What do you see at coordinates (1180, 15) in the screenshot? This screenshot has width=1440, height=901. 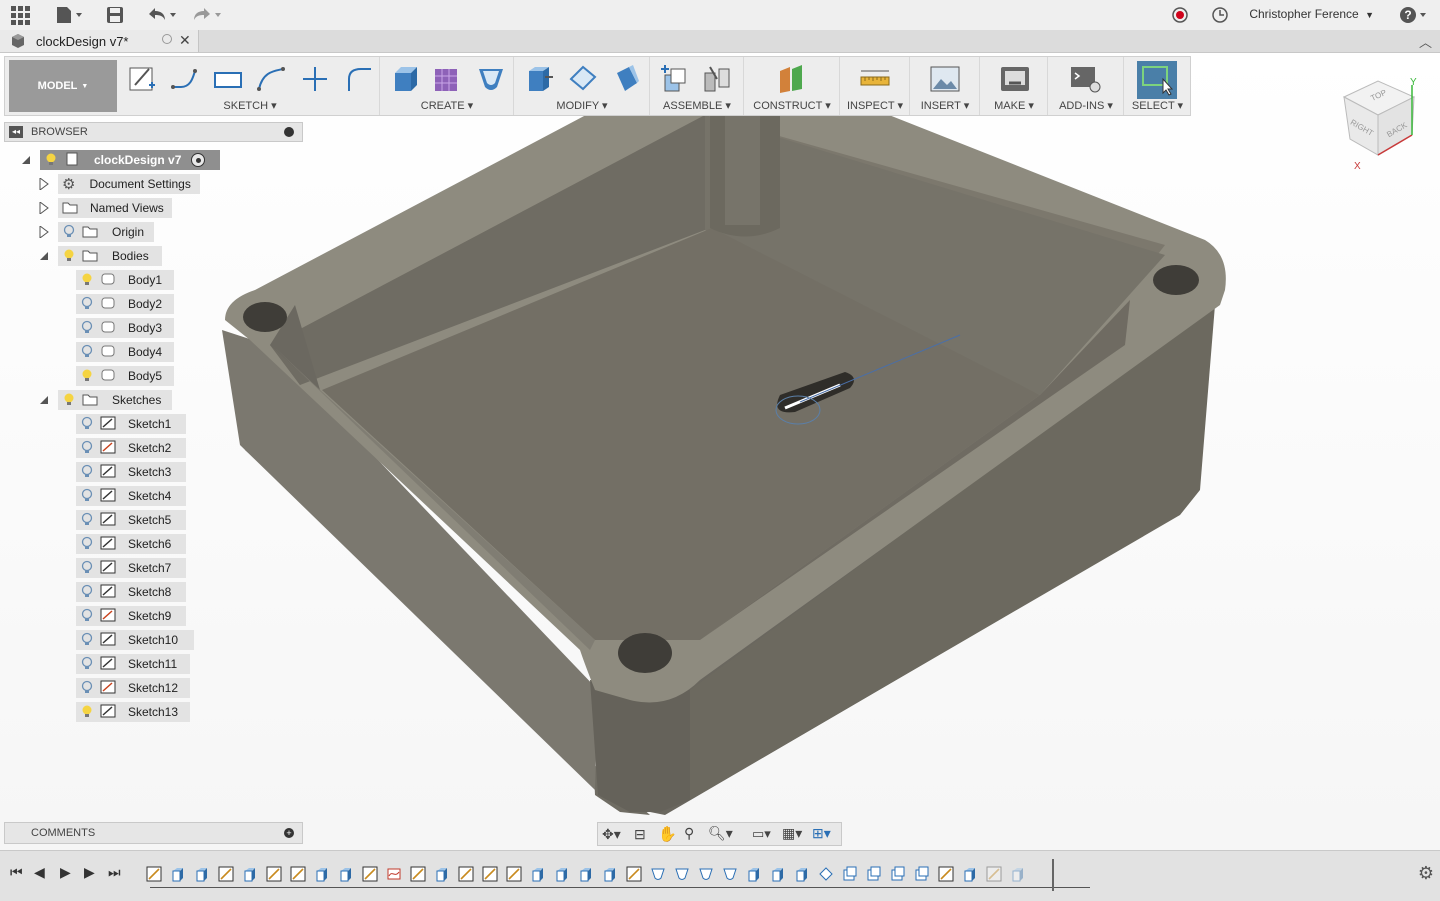 I see `record-icon` at bounding box center [1180, 15].